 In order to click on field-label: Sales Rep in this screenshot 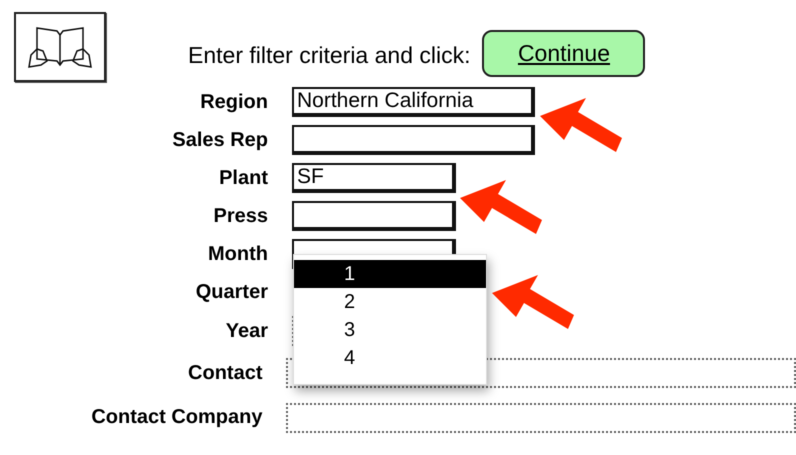, I will do `click(219, 140)`.